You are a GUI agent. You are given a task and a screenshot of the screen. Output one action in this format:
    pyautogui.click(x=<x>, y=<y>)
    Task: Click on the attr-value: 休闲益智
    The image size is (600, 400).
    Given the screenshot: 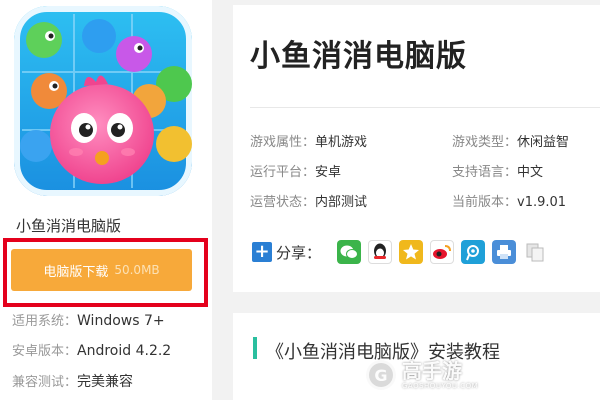 What is the action you would take?
    pyautogui.click(x=543, y=142)
    